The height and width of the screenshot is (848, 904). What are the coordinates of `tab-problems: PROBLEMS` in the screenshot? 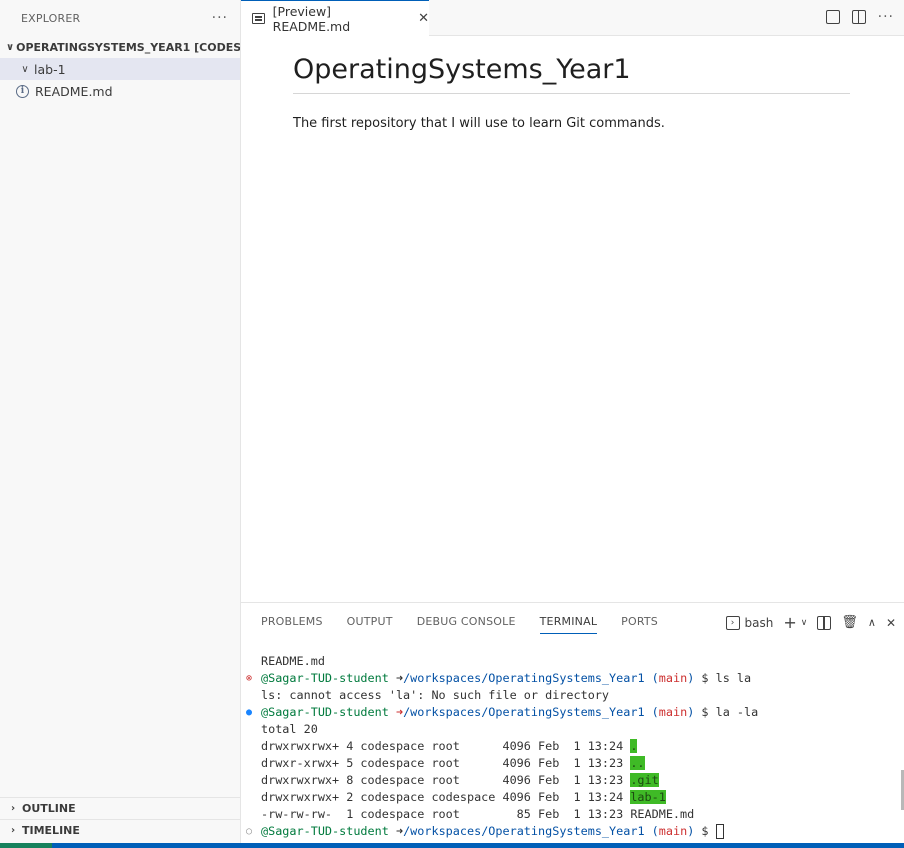 It's located at (292, 624).